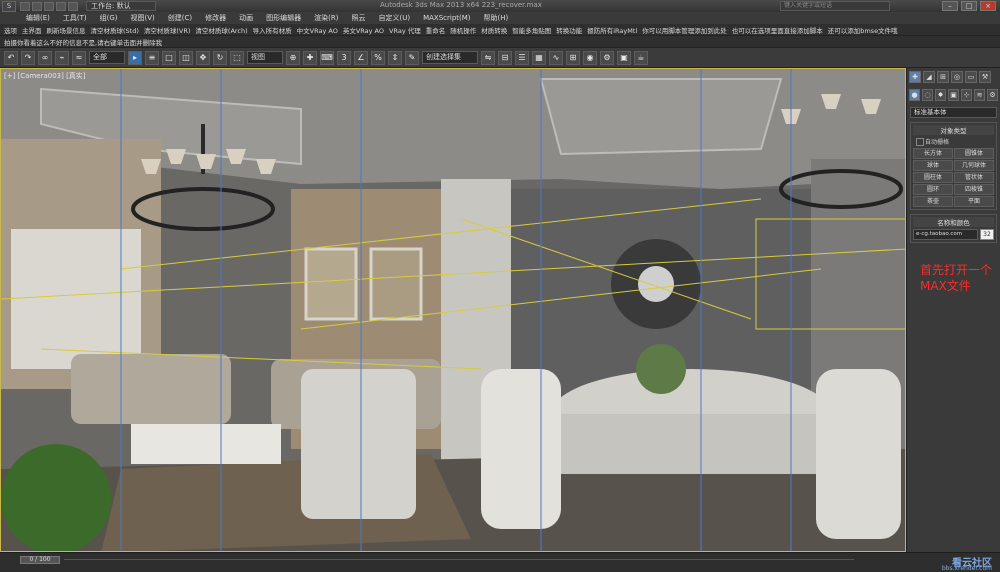 The width and height of the screenshot is (1000, 572). I want to click on angle-snap-icon: ∠, so click(361, 57).